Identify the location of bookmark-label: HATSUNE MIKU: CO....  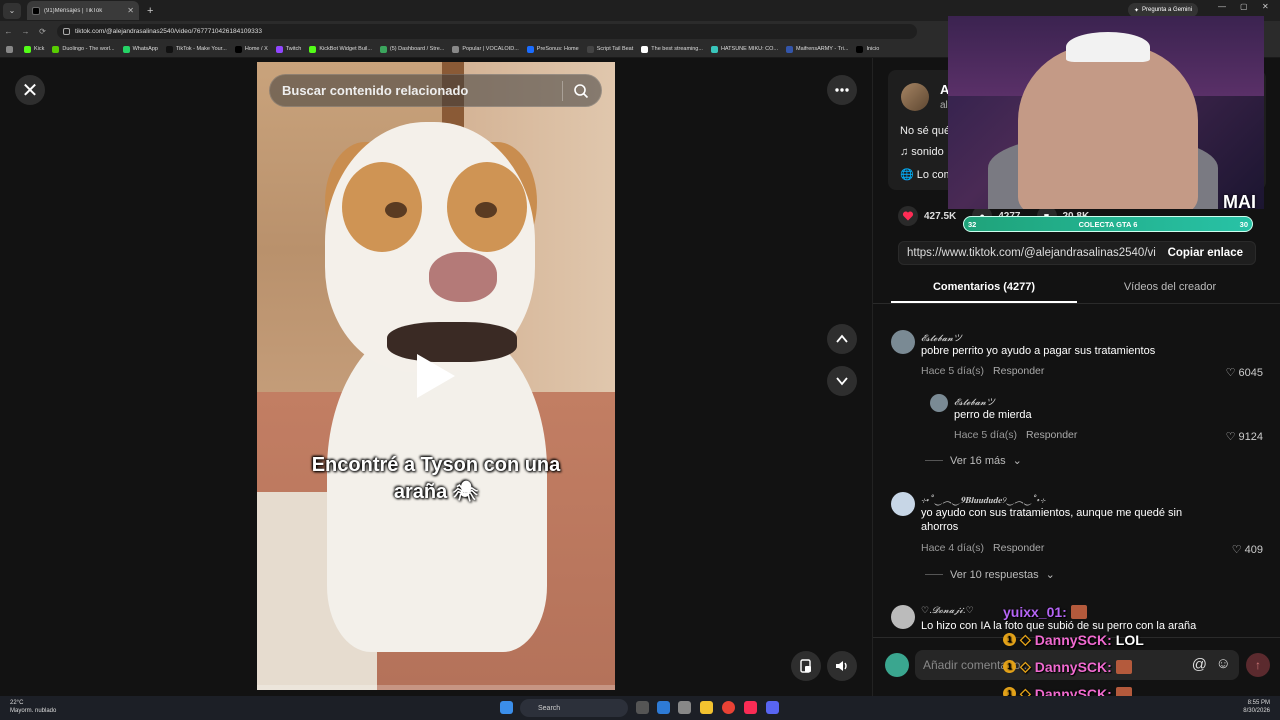
(749, 49).